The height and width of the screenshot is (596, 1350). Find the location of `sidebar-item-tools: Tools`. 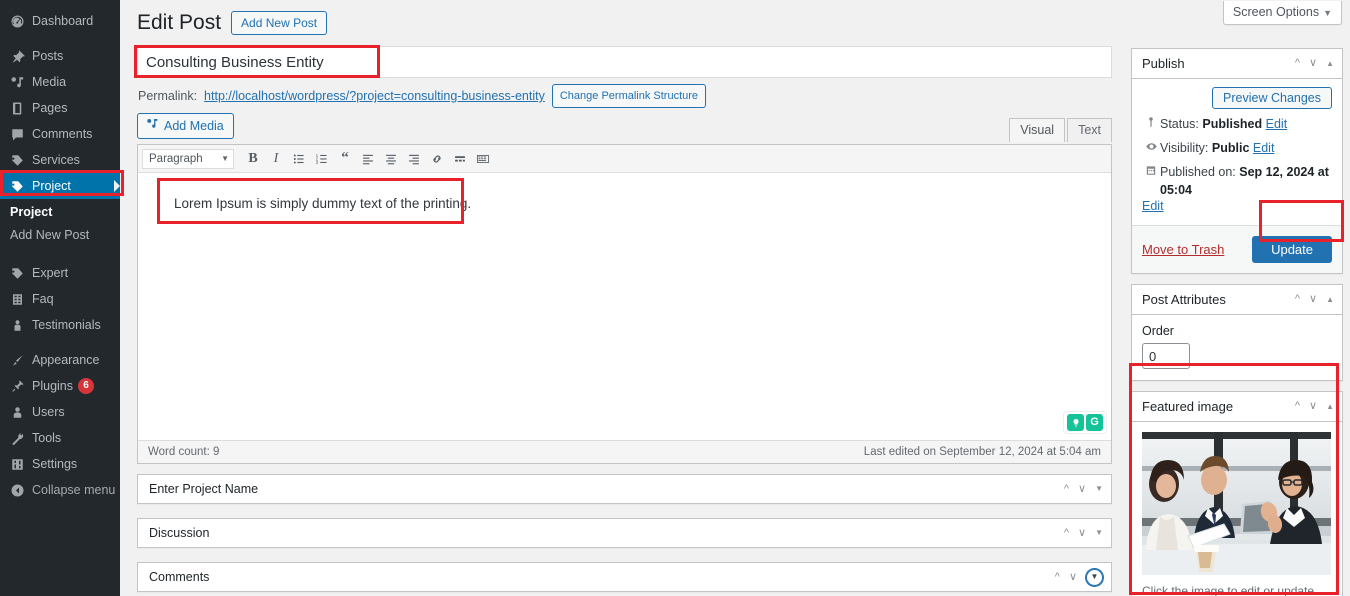

sidebar-item-tools: Tools is located at coordinates (60, 438).